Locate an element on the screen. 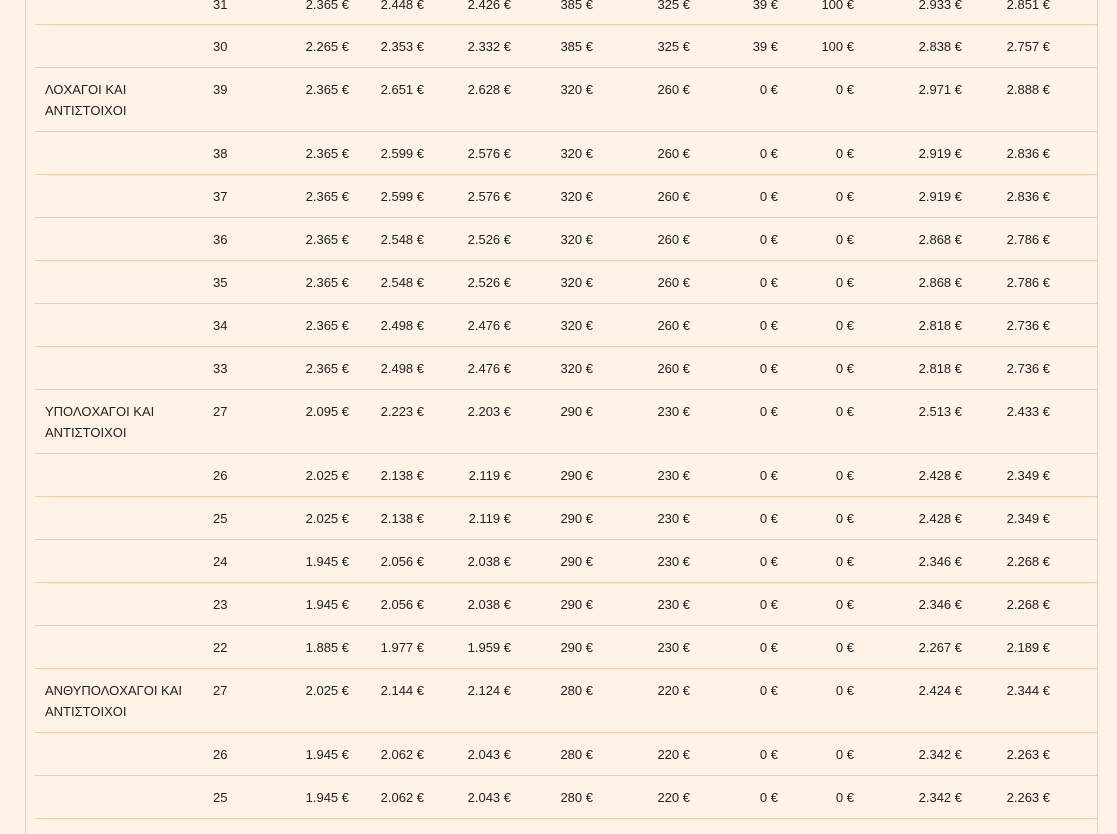  amount-cell: 2.189 € is located at coordinates (1028, 647).